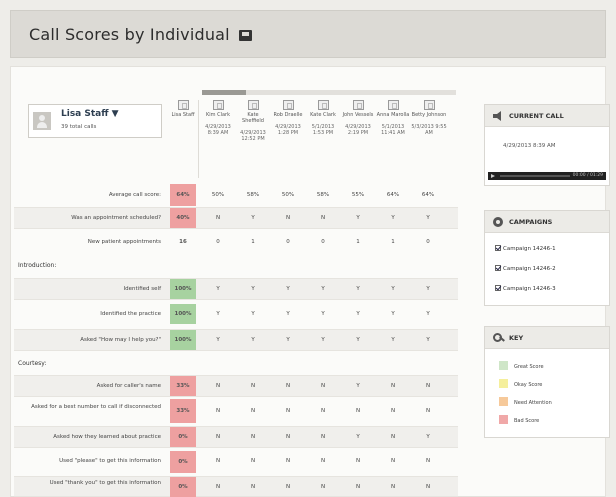 The image size is (616, 497). I want to click on staff-column-header: Kate Sheffield 4/29/2013 12:52 PM, so click(253, 121).